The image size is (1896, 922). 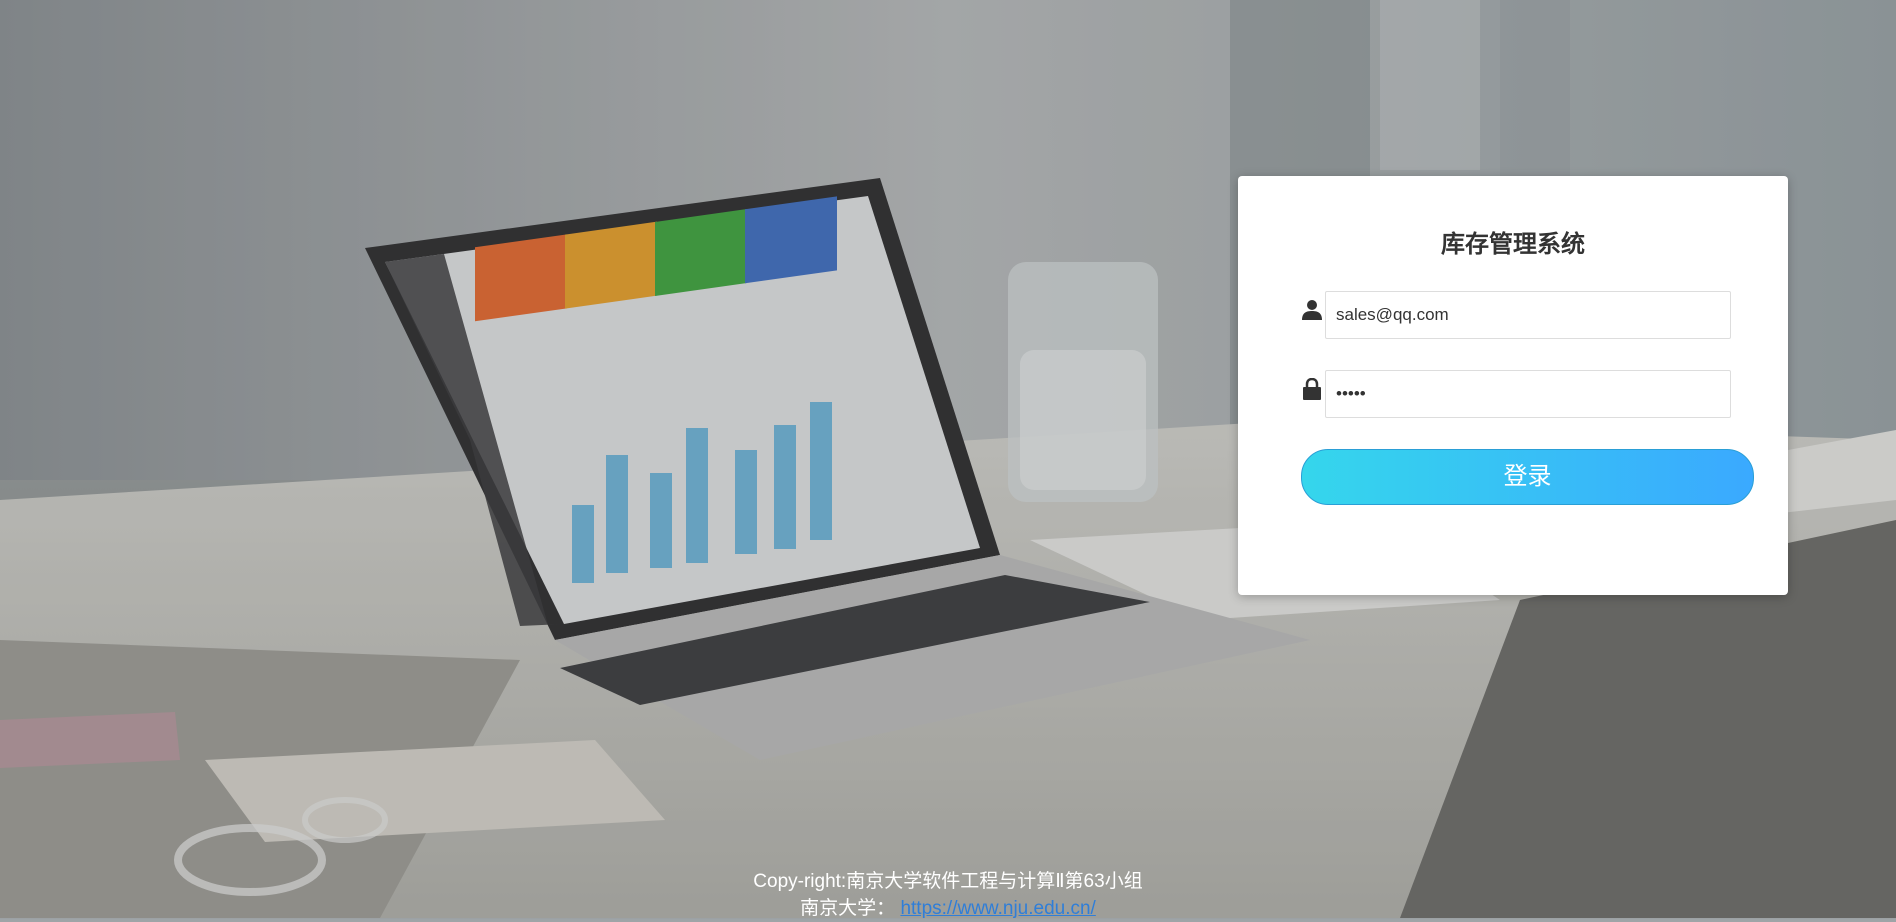 What do you see at coordinates (1312, 389) in the screenshot?
I see `lock-icon` at bounding box center [1312, 389].